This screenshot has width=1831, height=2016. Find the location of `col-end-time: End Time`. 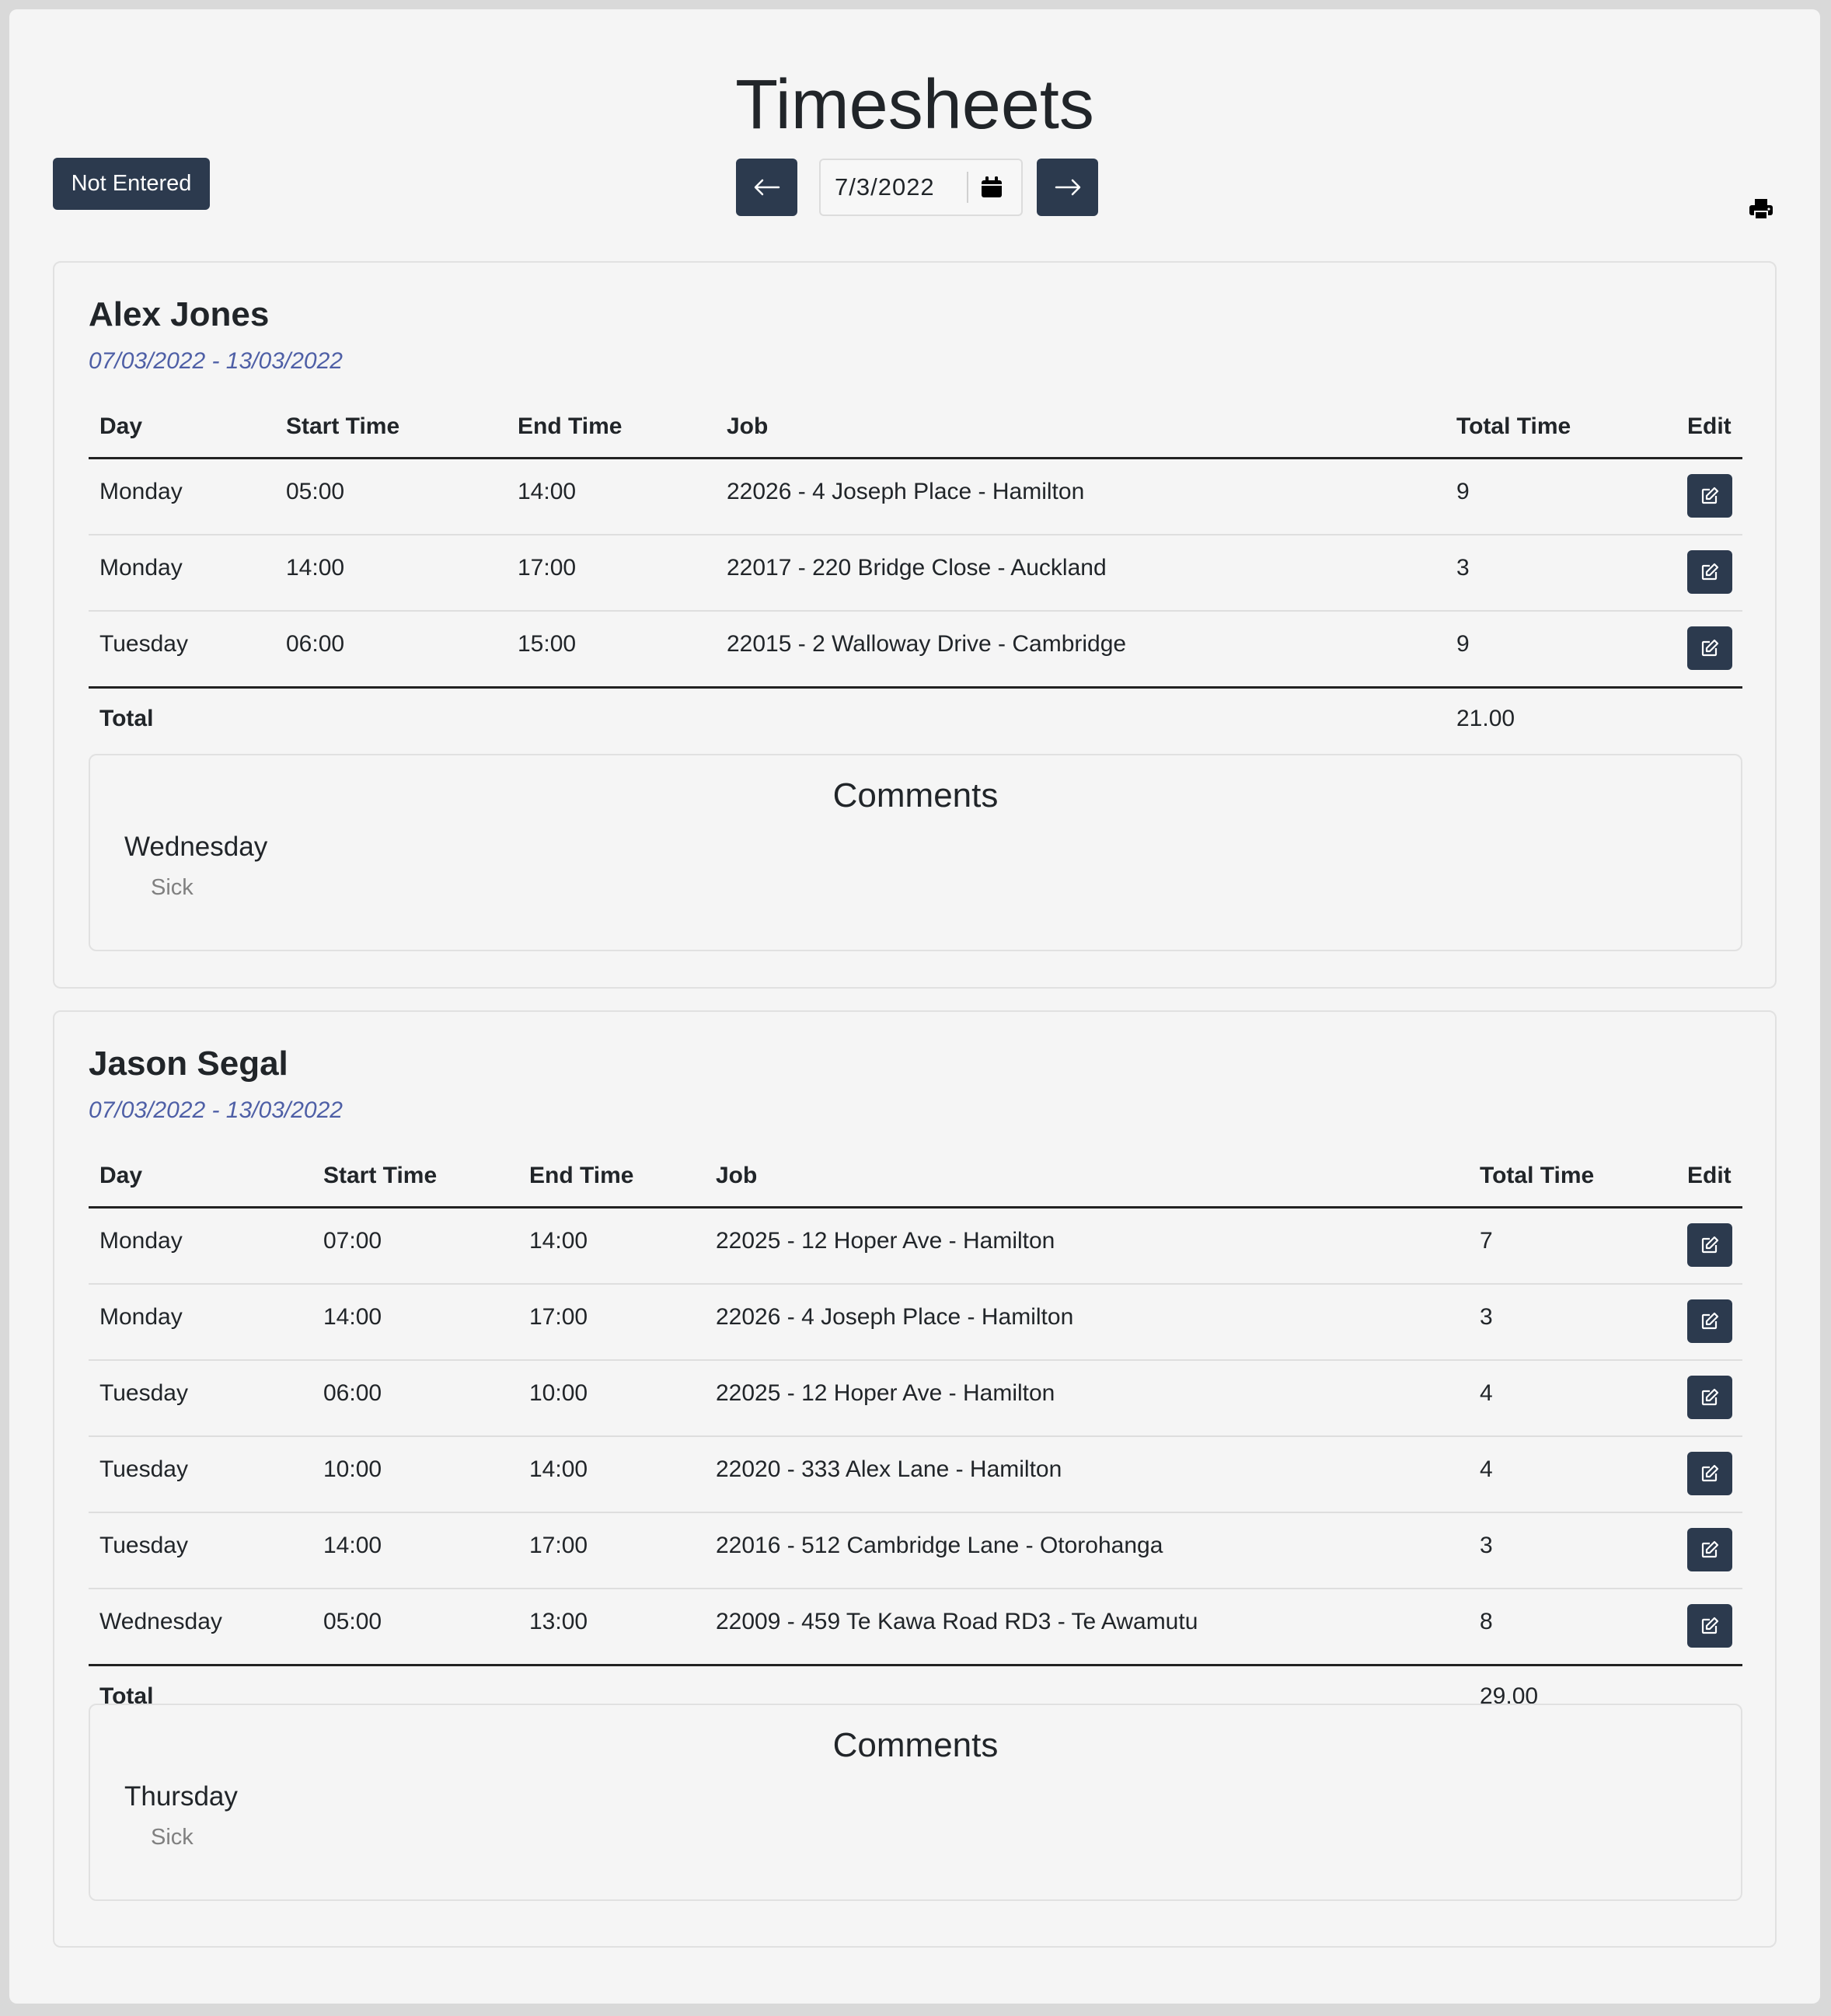

col-end-time: End Time is located at coordinates (611, 428).